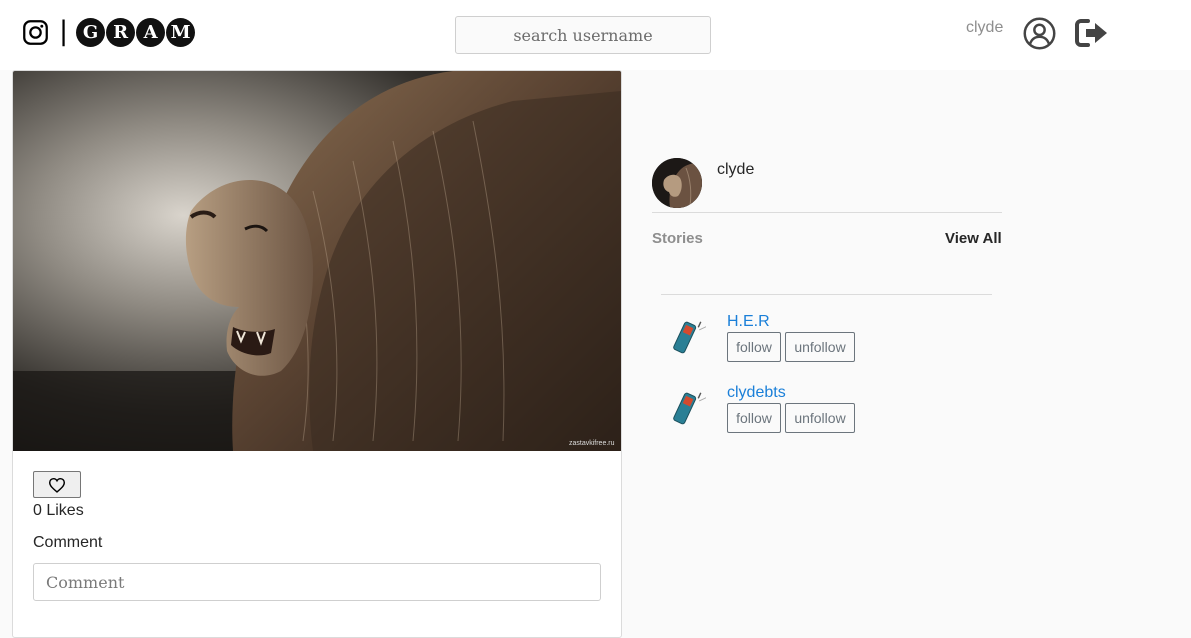 The image size is (1191, 638). I want to click on suggestion-username: clydebts, so click(756, 393).